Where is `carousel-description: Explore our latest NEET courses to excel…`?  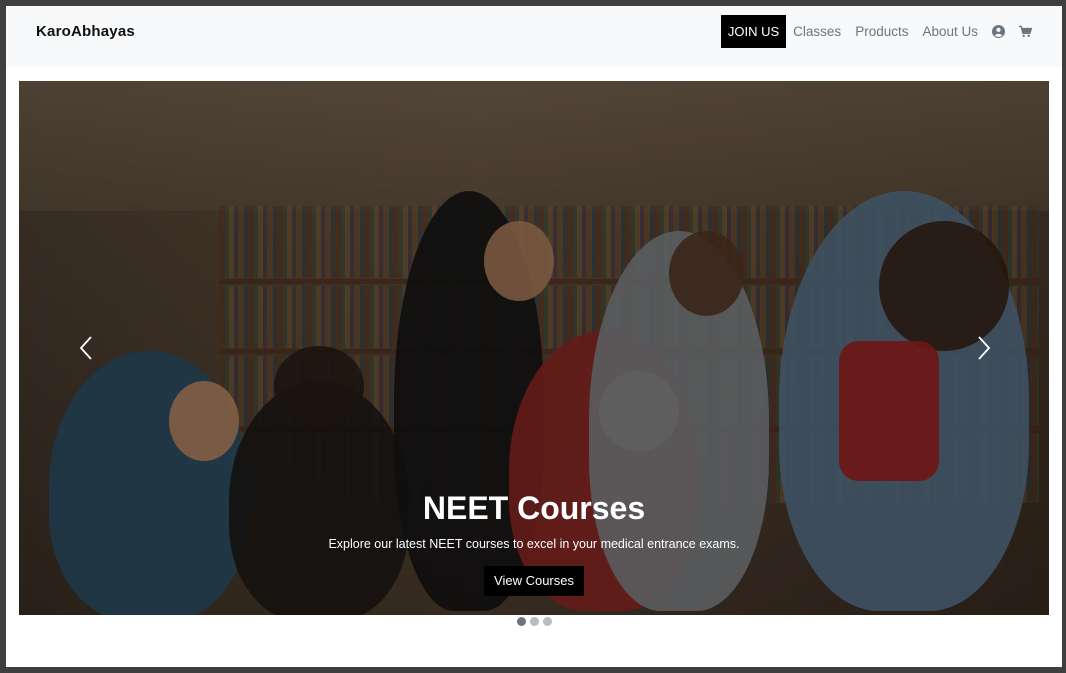 carousel-description: Explore our latest NEET courses to excel… is located at coordinates (534, 544).